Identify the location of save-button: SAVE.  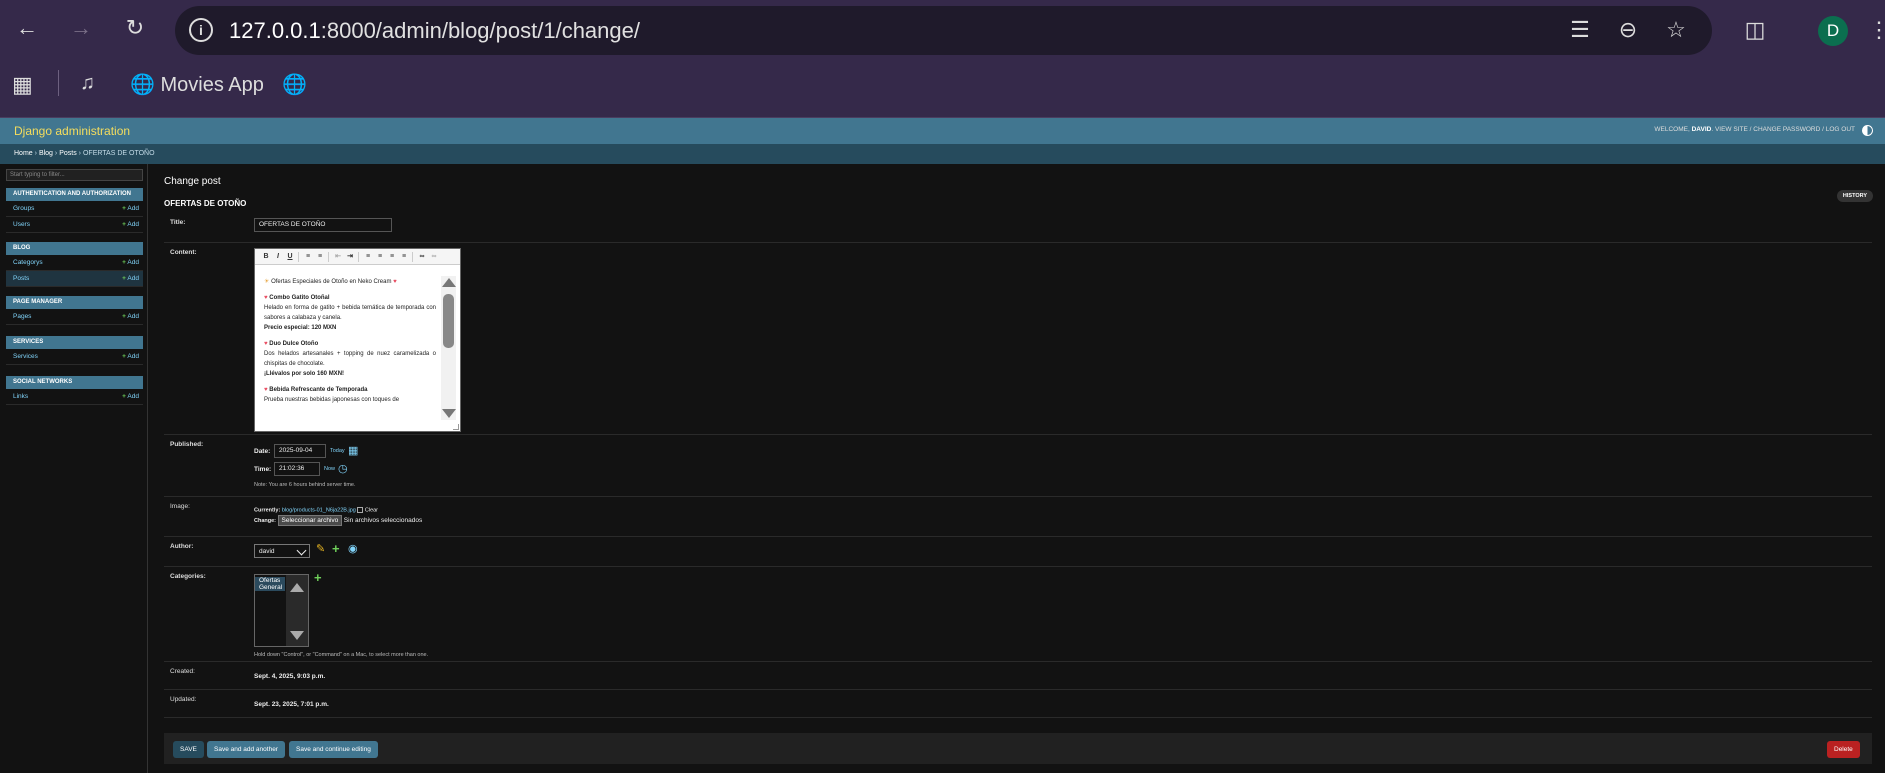
(188, 749).